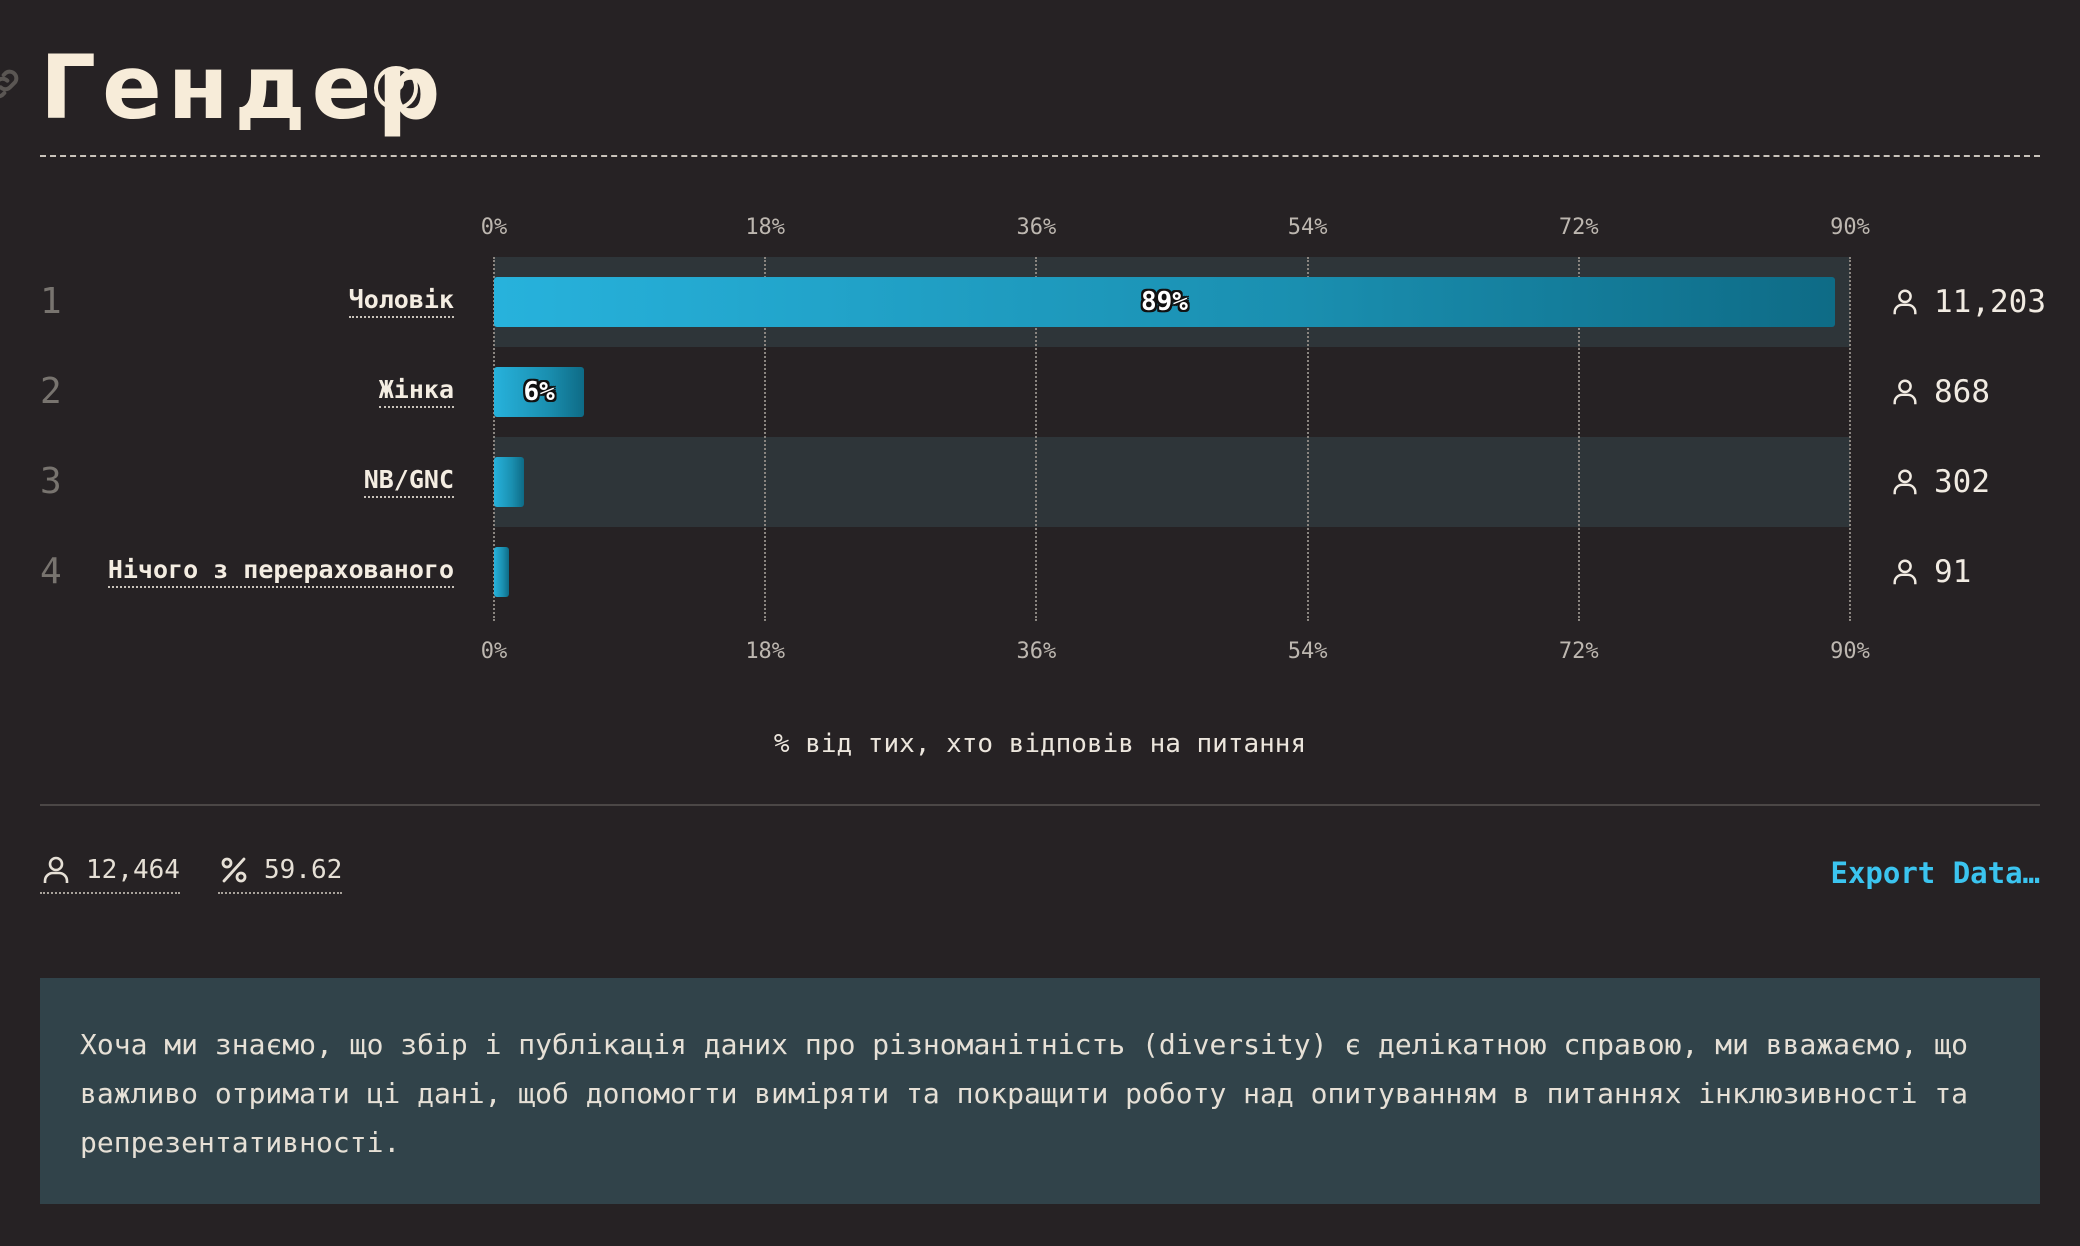  Describe the element at coordinates (1850, 227) in the screenshot. I see `x-tick-label-top: 90%` at that location.